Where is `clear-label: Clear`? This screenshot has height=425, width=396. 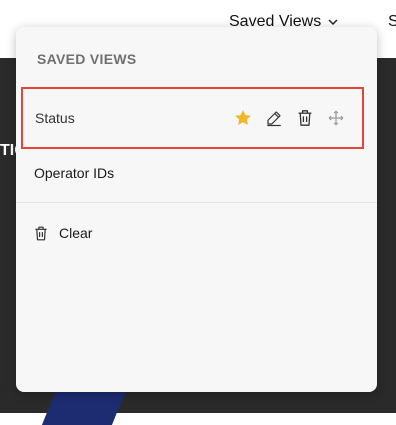
clear-label: Clear is located at coordinates (76, 233).